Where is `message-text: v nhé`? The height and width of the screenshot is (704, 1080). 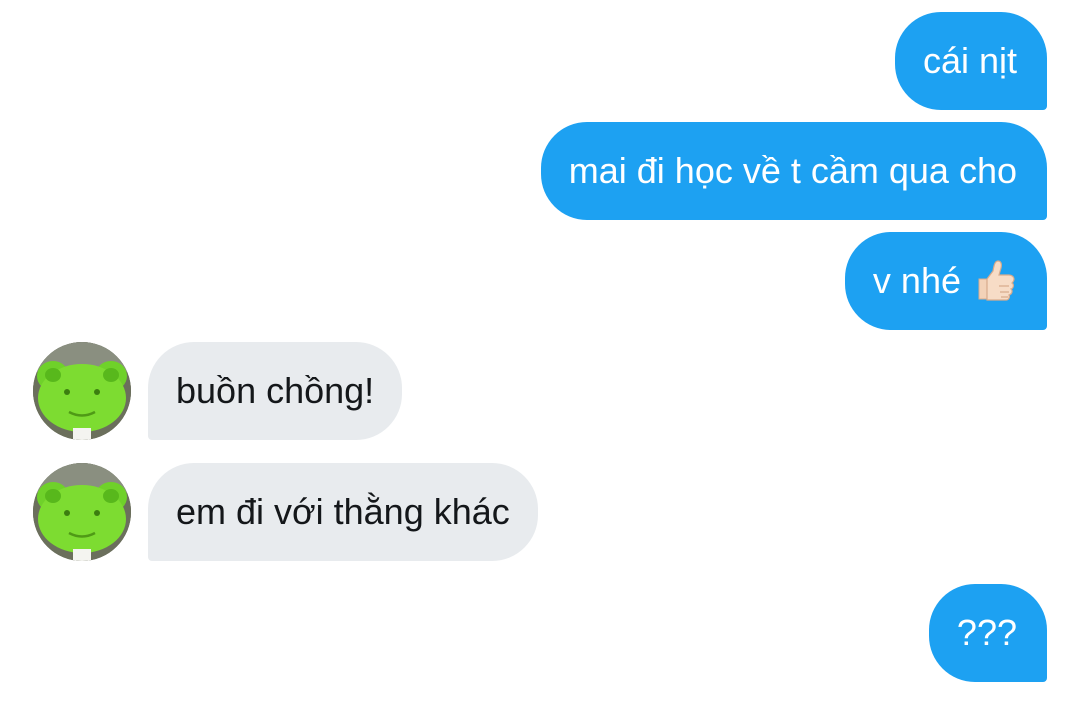 message-text: v nhé is located at coordinates (916, 280).